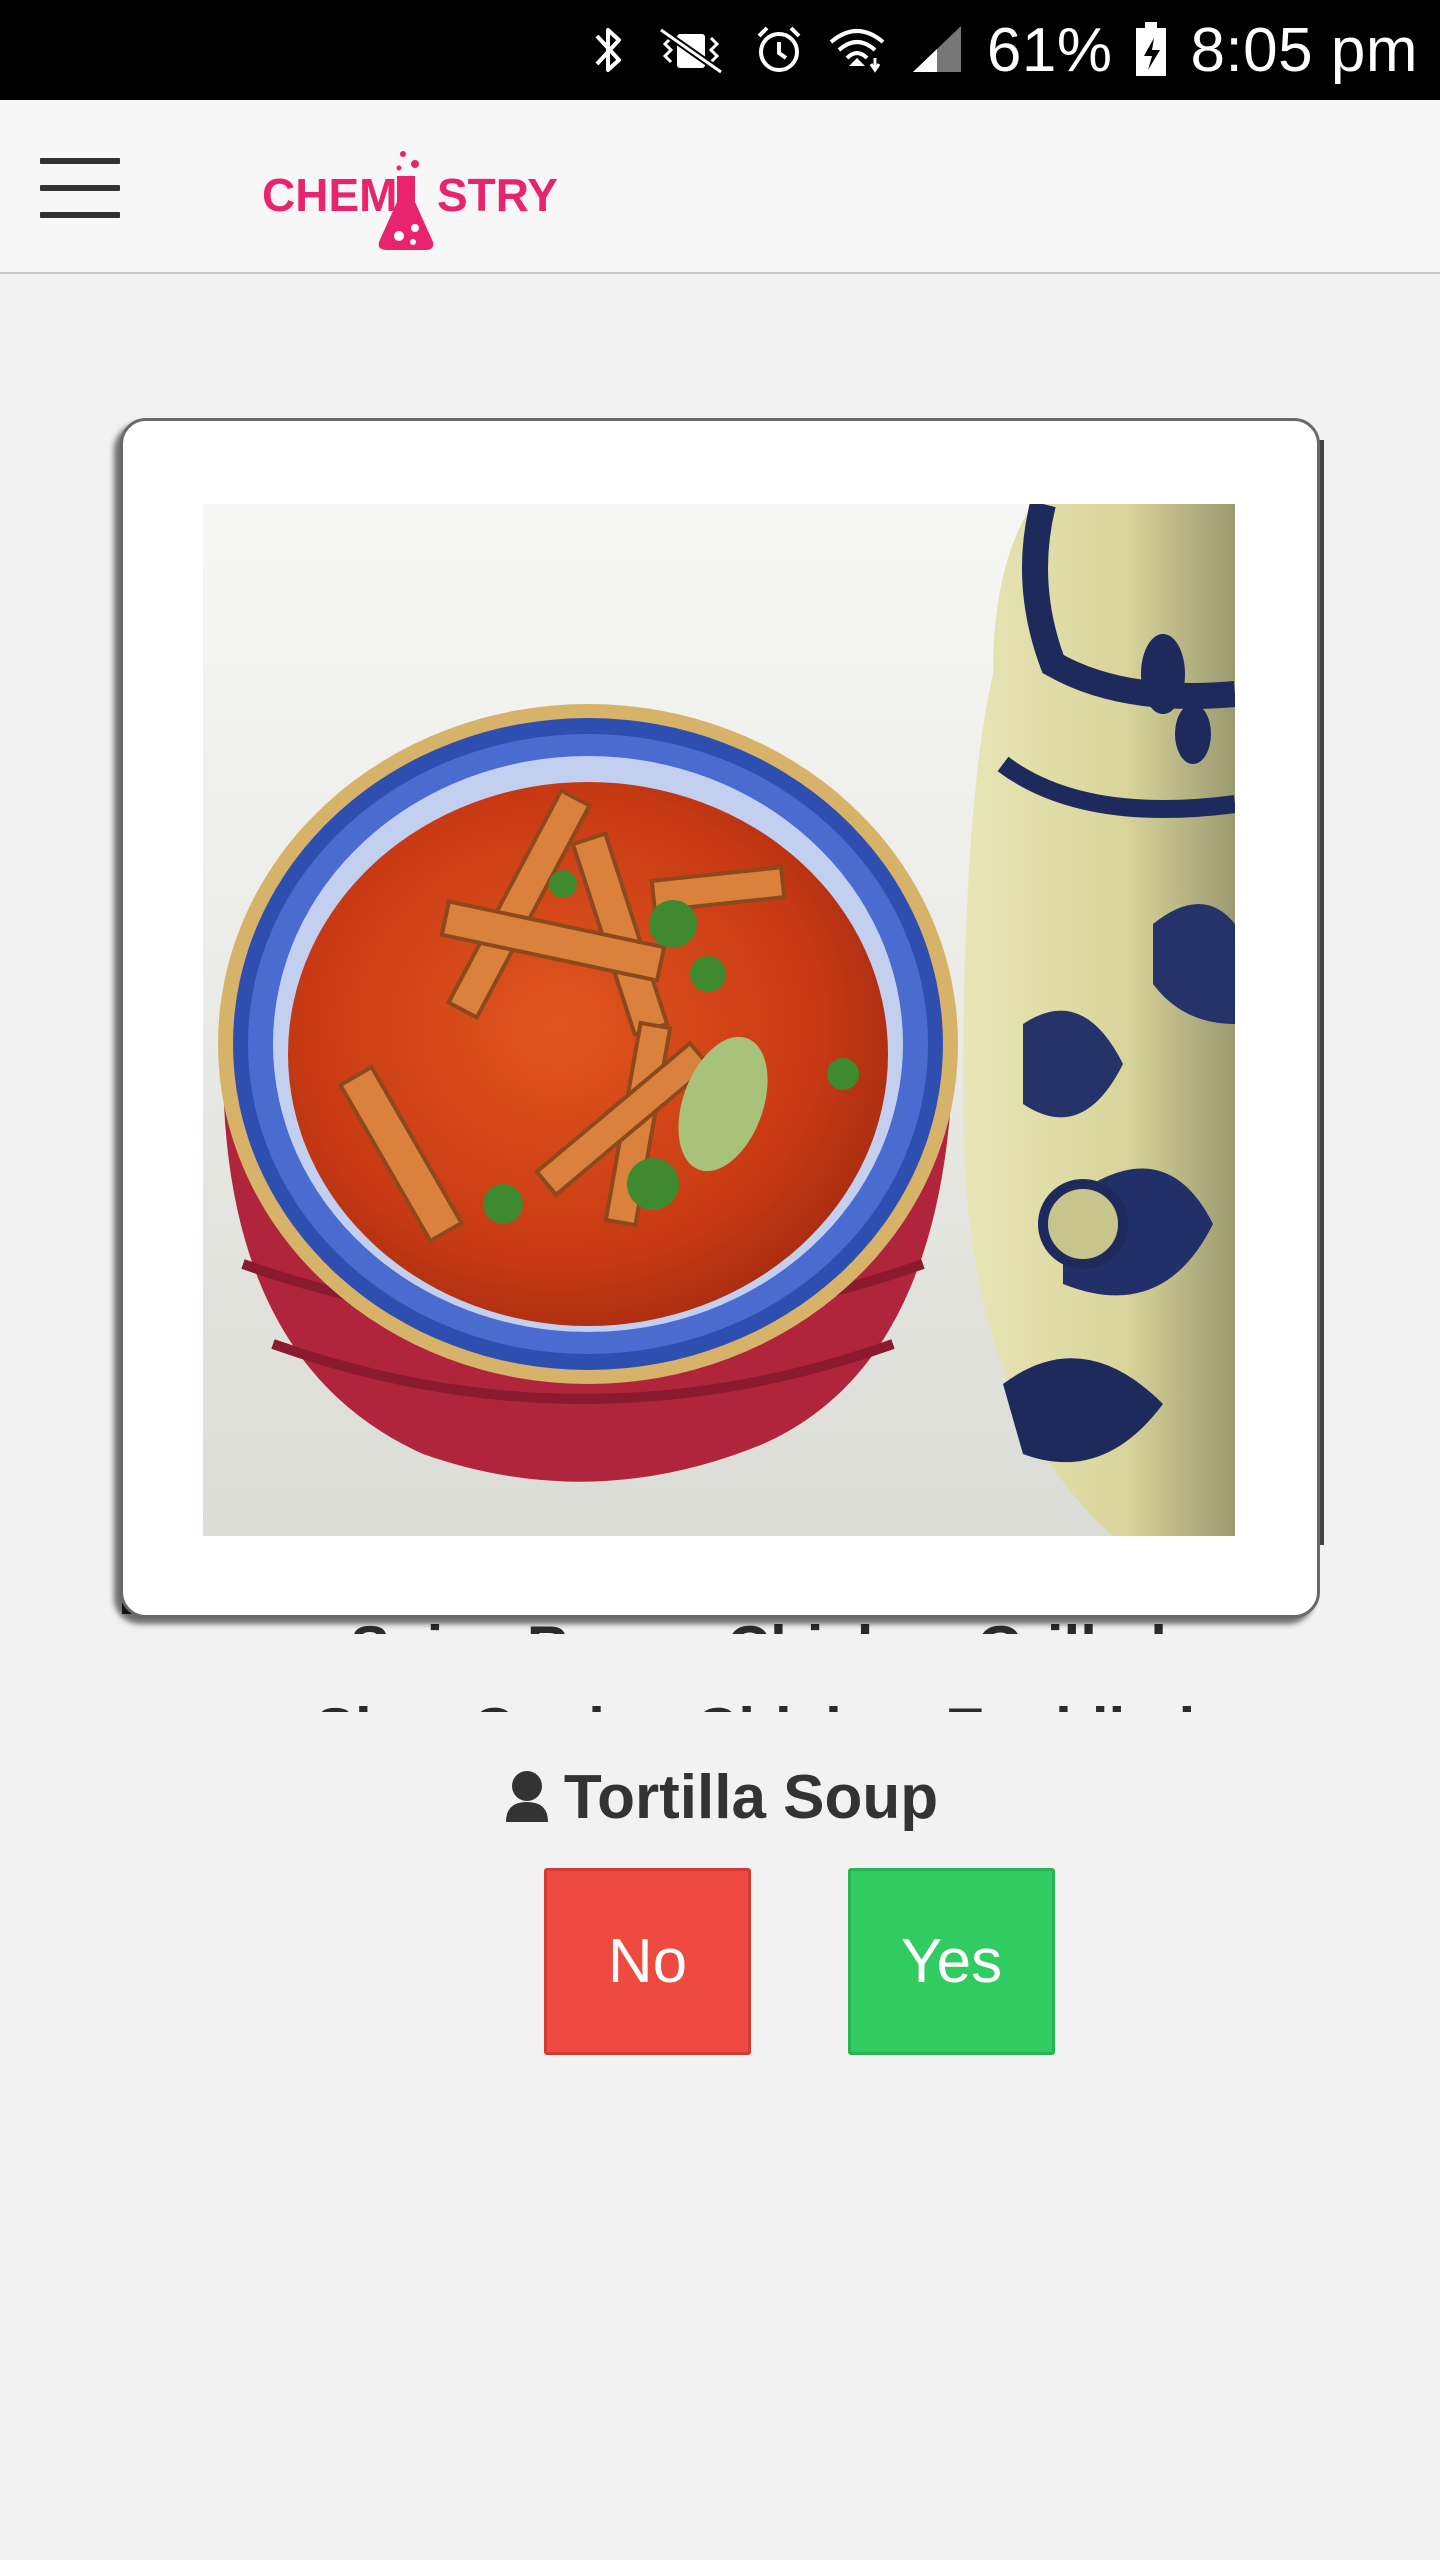  I want to click on hamburger-menu-icon, so click(80, 188).